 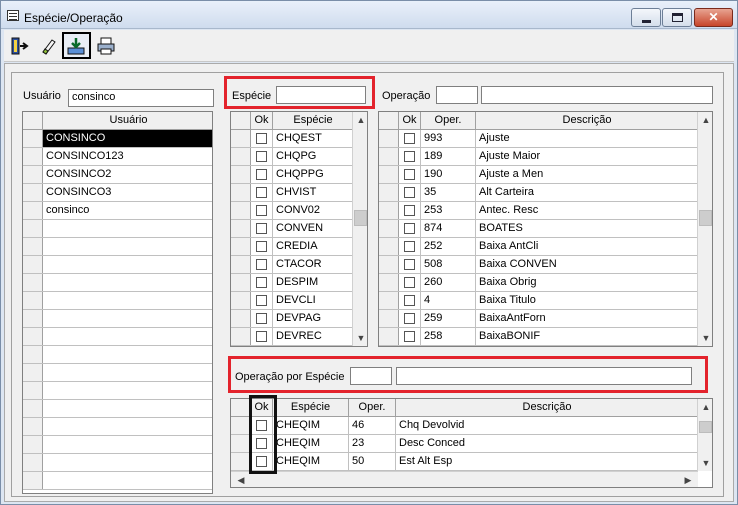 What do you see at coordinates (464, 426) in the screenshot?
I see `table-row: CHEQIM 46 Chq Devolvid` at bounding box center [464, 426].